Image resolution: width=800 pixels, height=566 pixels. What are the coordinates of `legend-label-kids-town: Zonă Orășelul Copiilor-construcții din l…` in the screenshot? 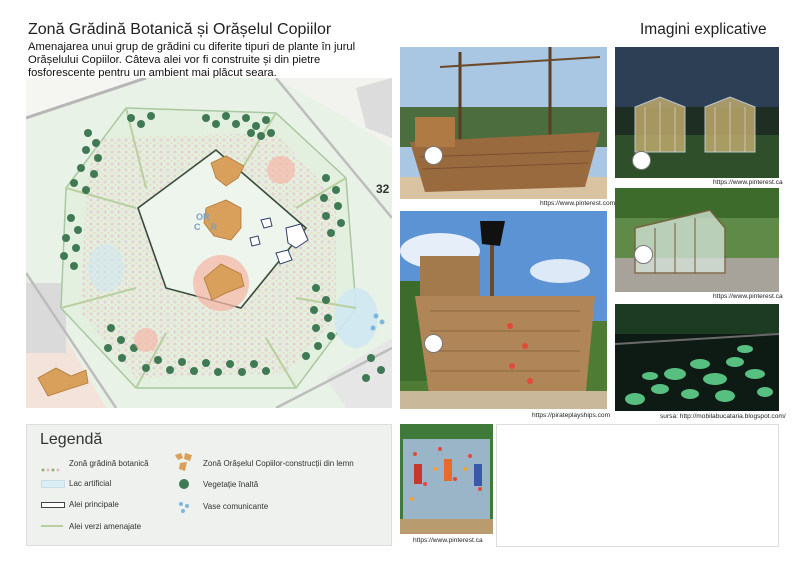 It's located at (278, 463).